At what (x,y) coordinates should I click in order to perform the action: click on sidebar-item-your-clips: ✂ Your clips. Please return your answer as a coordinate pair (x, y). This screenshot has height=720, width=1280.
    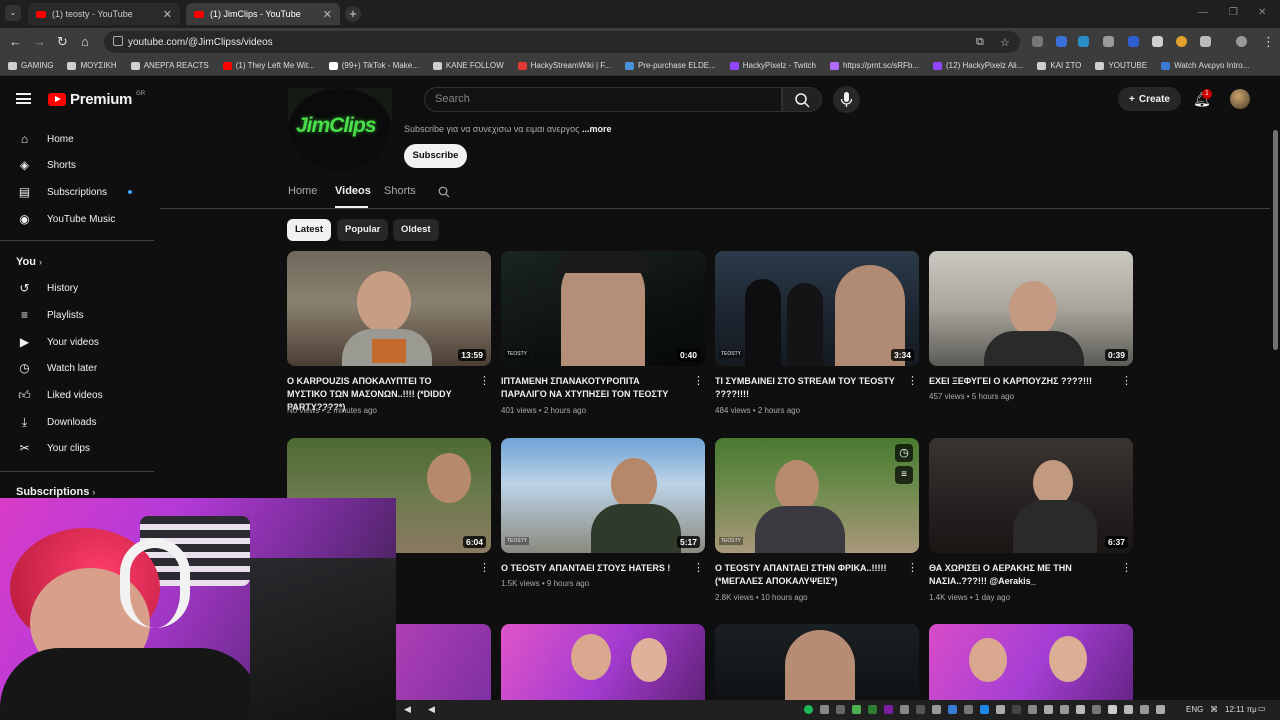
    Looking at the image, I should click on (77, 448).